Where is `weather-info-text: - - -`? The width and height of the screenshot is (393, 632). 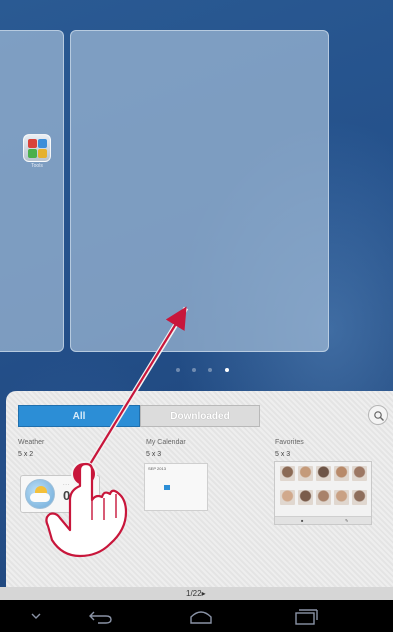 weather-info-text: - - - is located at coordinates (66, 483).